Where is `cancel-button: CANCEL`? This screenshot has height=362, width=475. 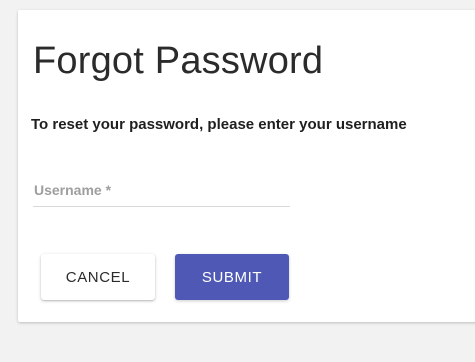 cancel-button: CANCEL is located at coordinates (98, 277).